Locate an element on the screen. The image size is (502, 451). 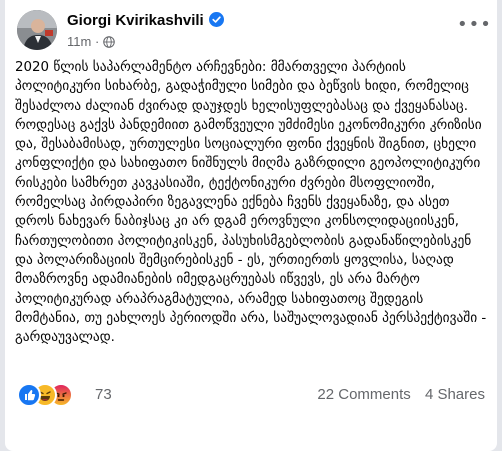
reaction-count: 73 is located at coordinates (103, 394).